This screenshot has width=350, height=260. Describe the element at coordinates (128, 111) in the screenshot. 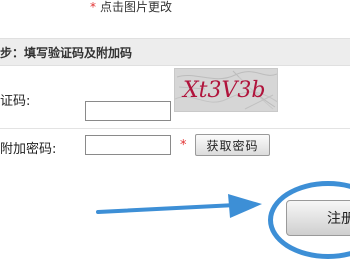

I see `captcha-input` at that location.